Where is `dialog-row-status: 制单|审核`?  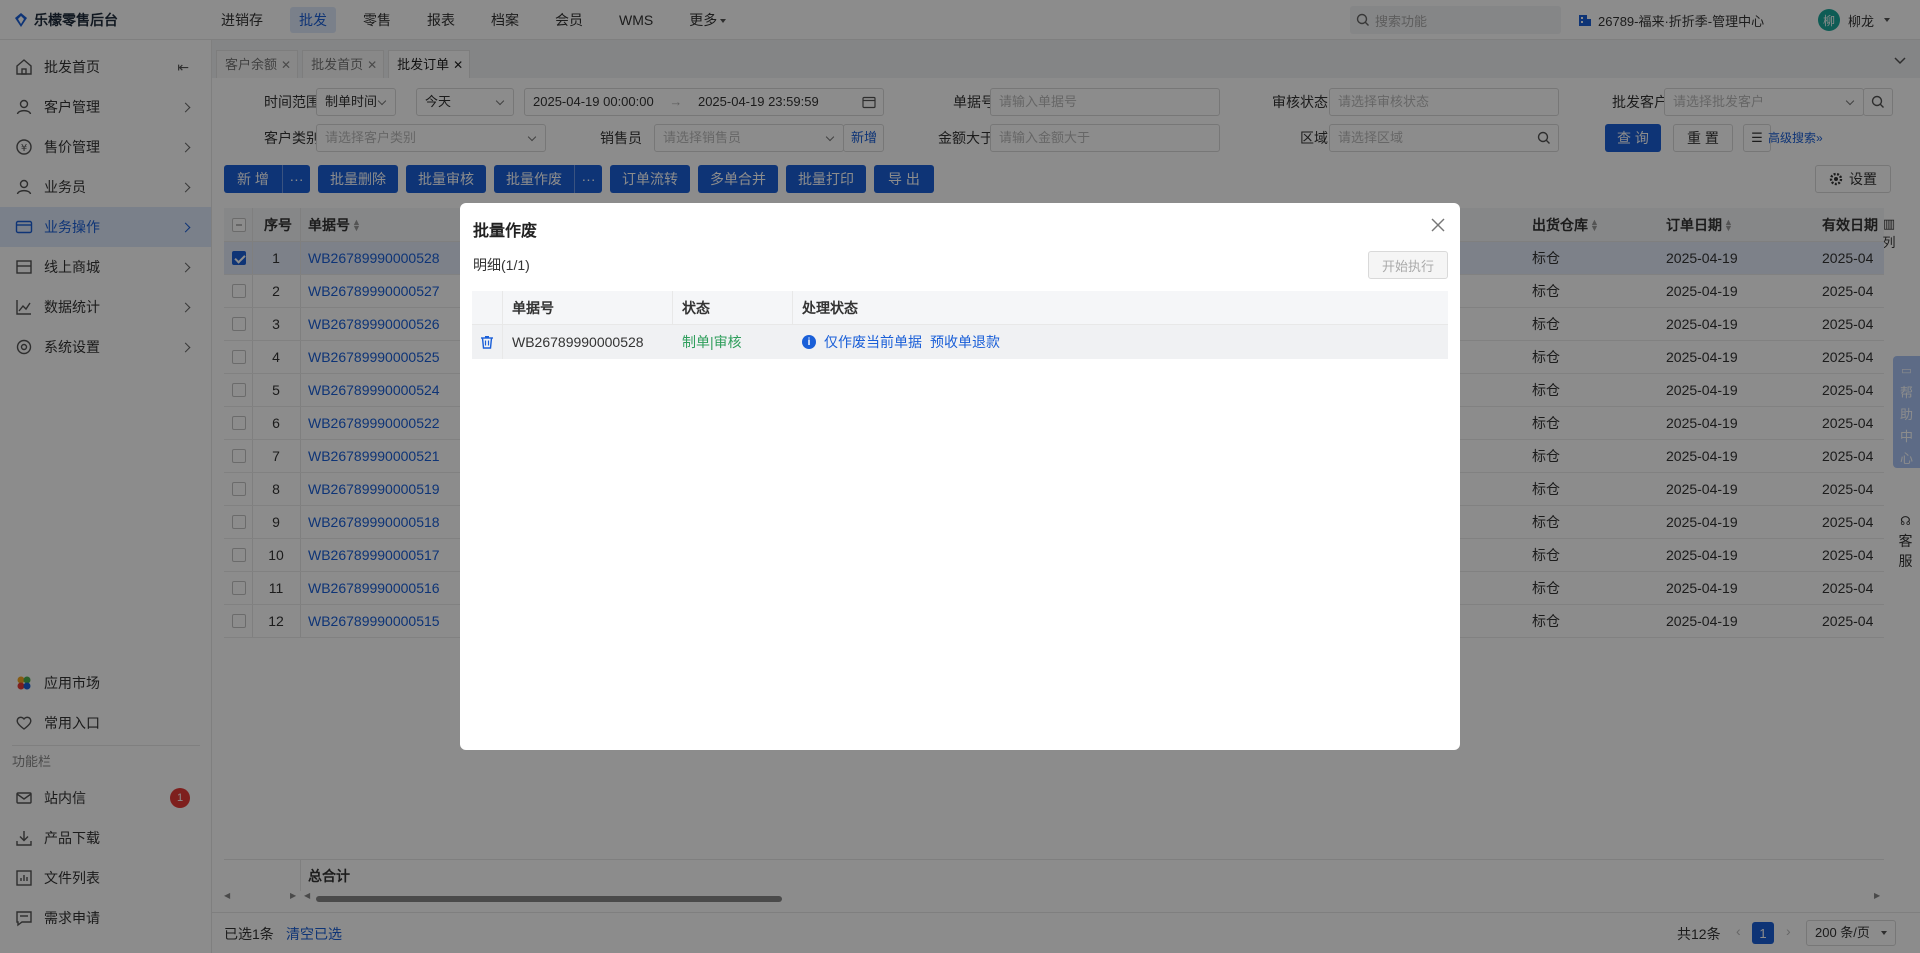 dialog-row-status: 制单|审核 is located at coordinates (712, 342).